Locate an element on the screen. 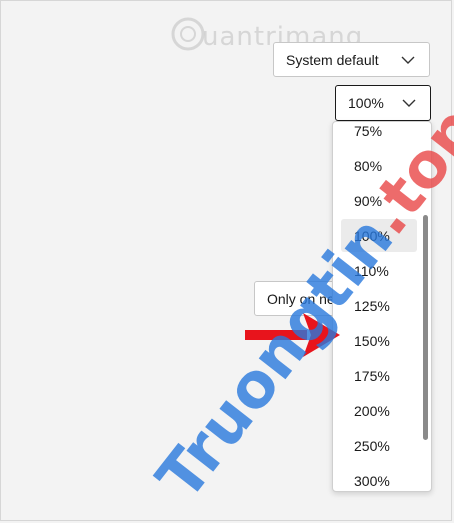 The height and width of the screenshot is (523, 454). zoom-option: 150% is located at coordinates (379, 340).